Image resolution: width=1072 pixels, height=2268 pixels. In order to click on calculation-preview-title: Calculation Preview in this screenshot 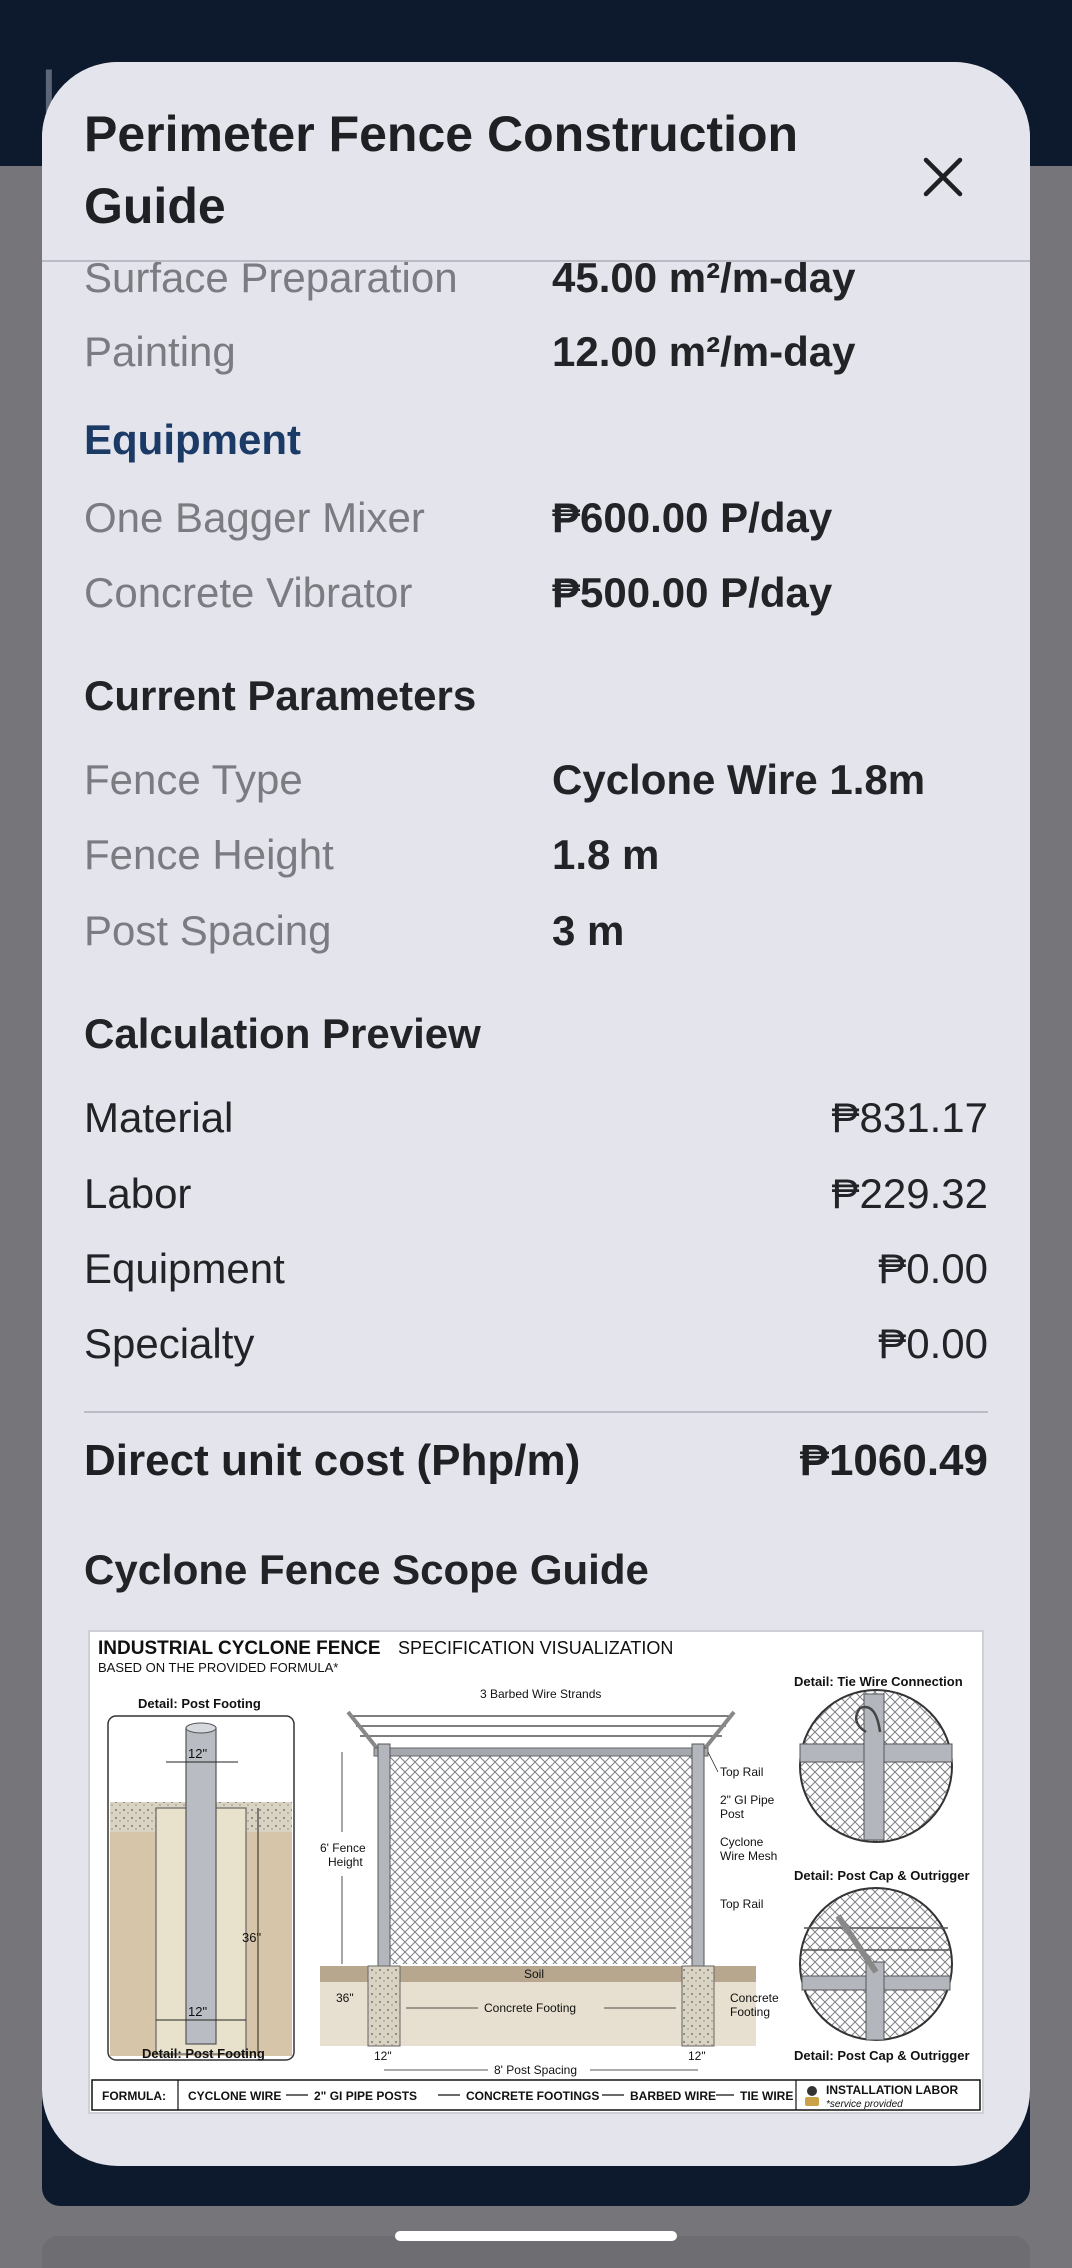, I will do `click(282, 1033)`.